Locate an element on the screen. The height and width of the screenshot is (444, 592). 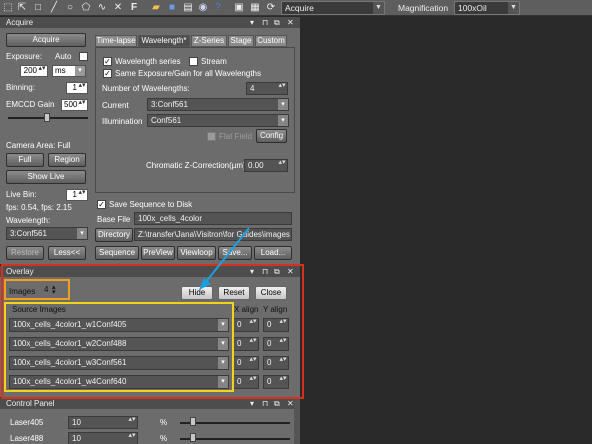
zoom-icon: ⇱ is located at coordinates (22, 8).